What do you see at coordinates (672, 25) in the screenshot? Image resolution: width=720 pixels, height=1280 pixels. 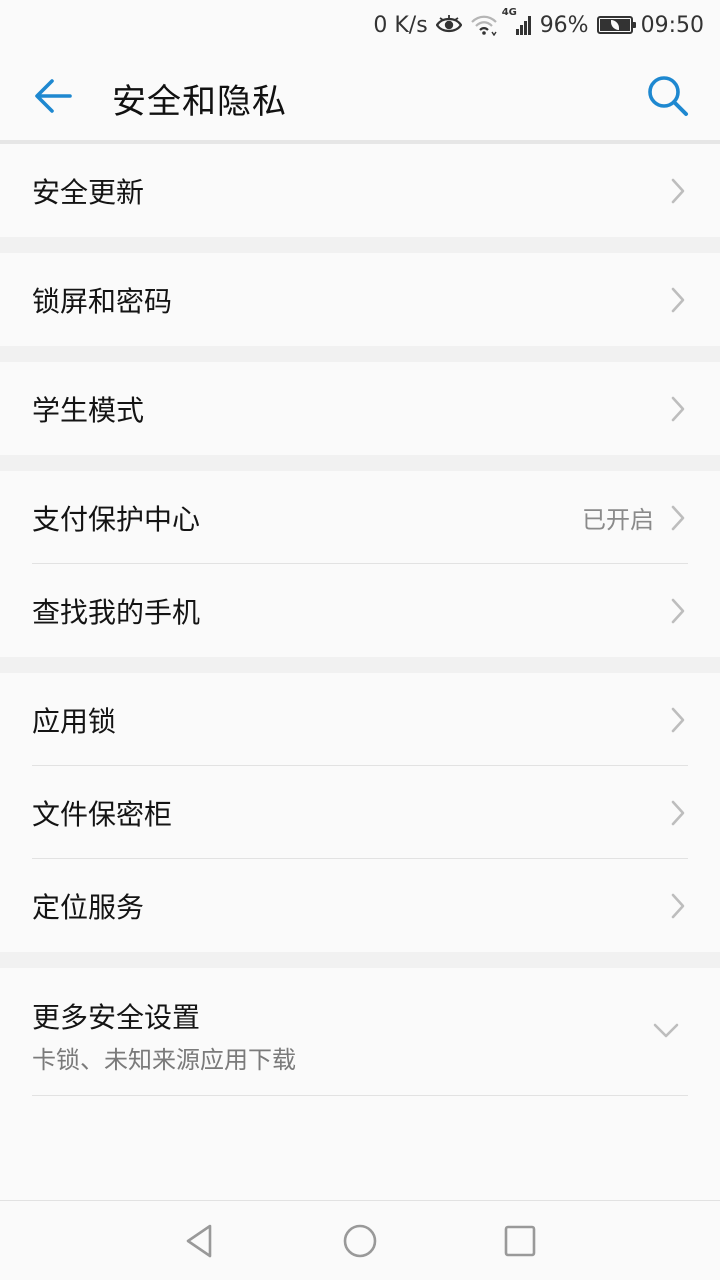 I see `clock: 09:50` at bounding box center [672, 25].